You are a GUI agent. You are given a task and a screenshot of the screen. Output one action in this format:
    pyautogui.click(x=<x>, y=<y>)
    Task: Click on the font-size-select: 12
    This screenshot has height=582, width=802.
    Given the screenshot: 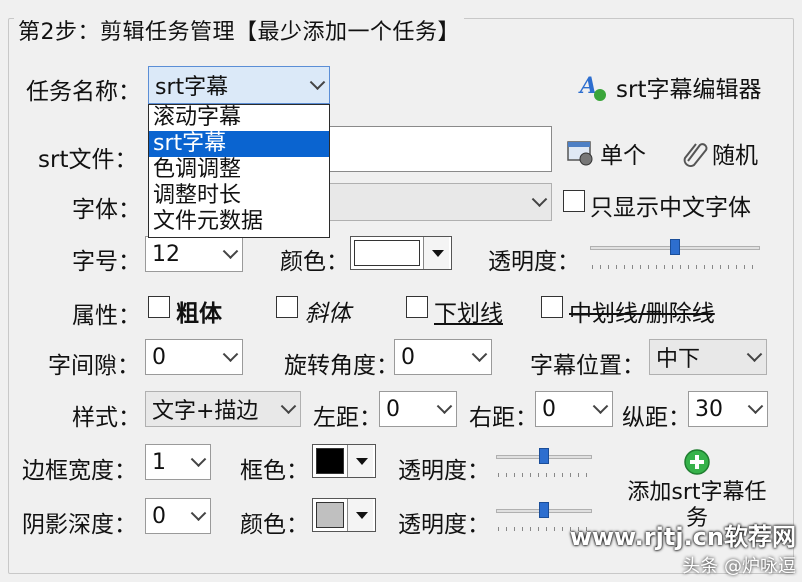 What is the action you would take?
    pyautogui.click(x=194, y=254)
    